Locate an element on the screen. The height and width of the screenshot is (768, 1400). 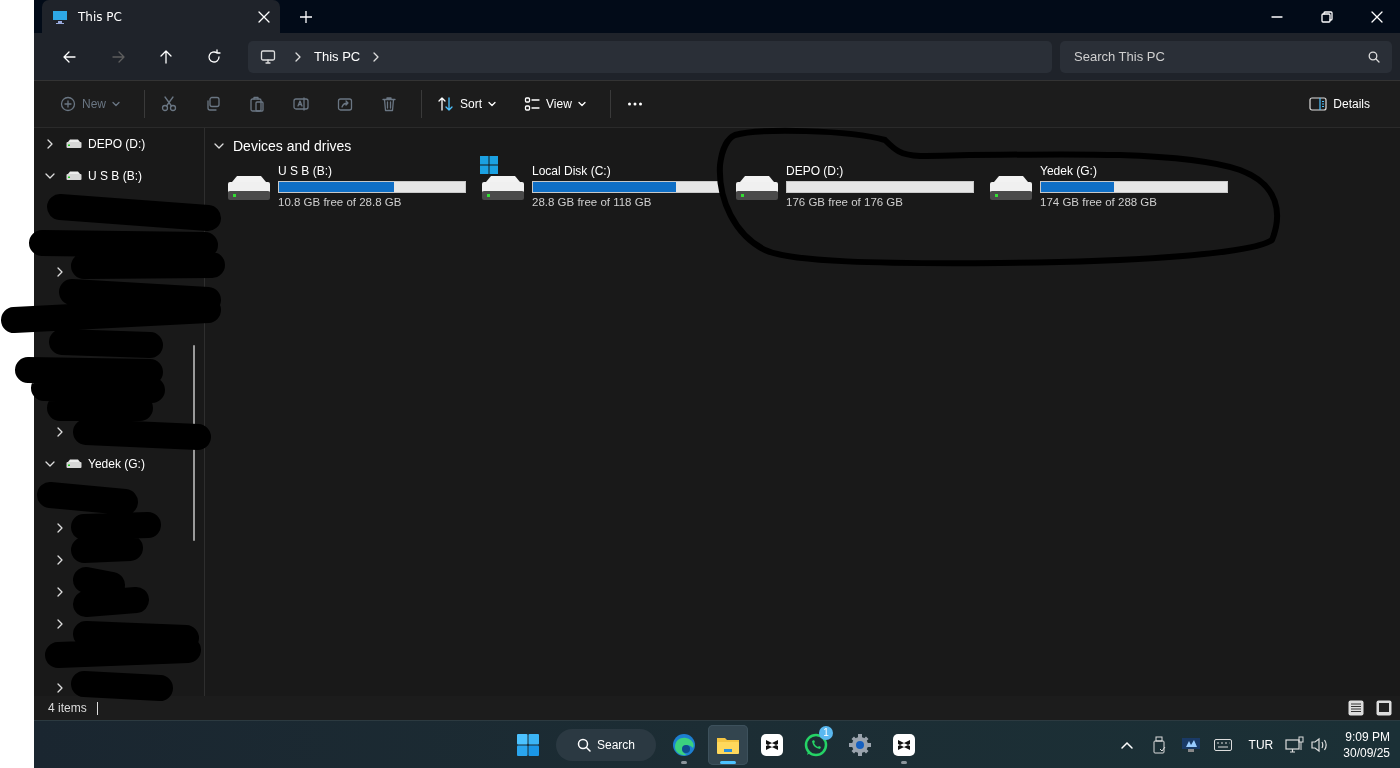
section-heading: Devices and drives is located at coordinates (292, 146).